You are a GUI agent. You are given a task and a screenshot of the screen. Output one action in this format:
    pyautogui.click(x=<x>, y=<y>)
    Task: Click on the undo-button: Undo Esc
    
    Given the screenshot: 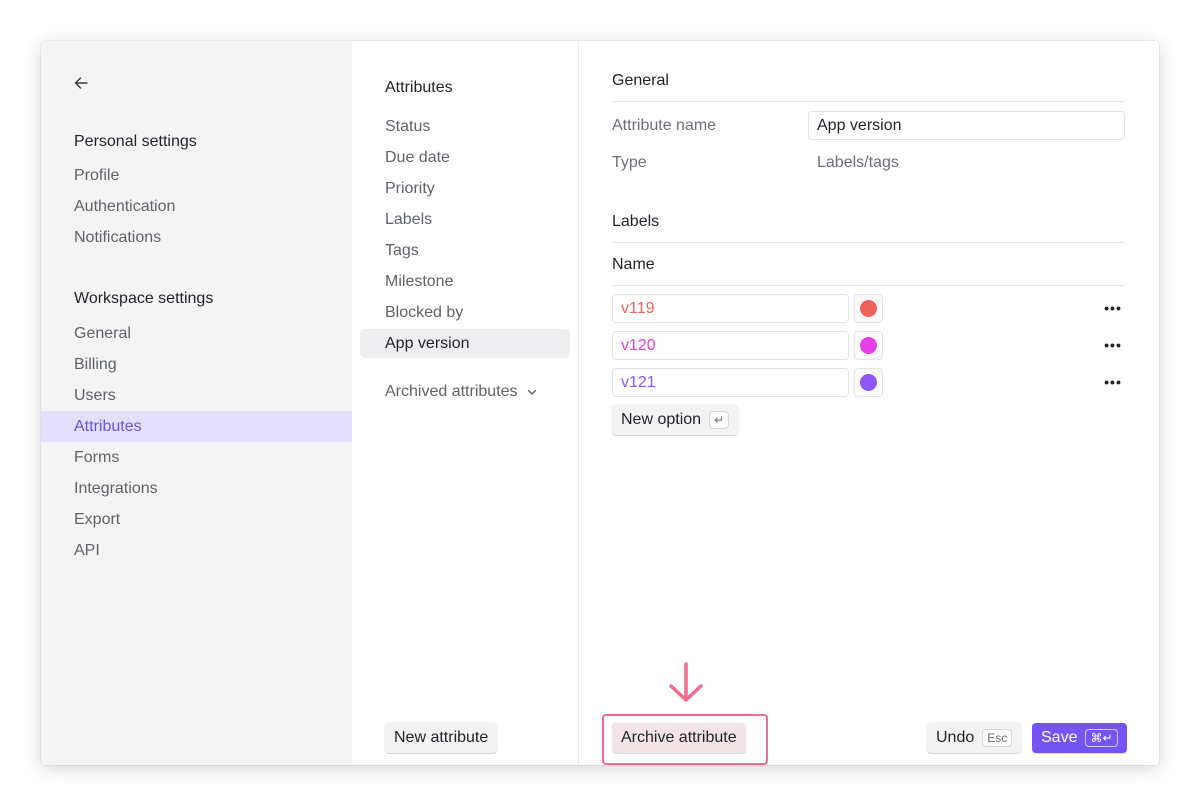 What is the action you would take?
    pyautogui.click(x=974, y=738)
    